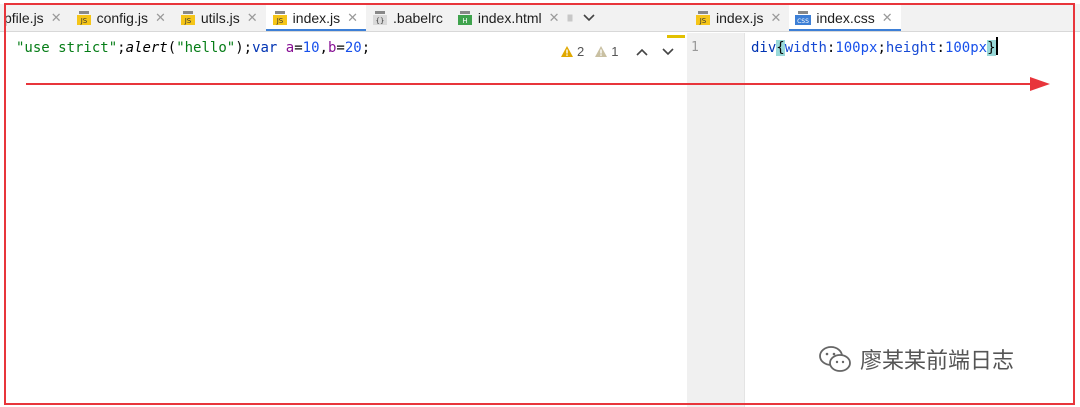  What do you see at coordinates (146, 48) in the screenshot?
I see `code-token: alert` at bounding box center [146, 48].